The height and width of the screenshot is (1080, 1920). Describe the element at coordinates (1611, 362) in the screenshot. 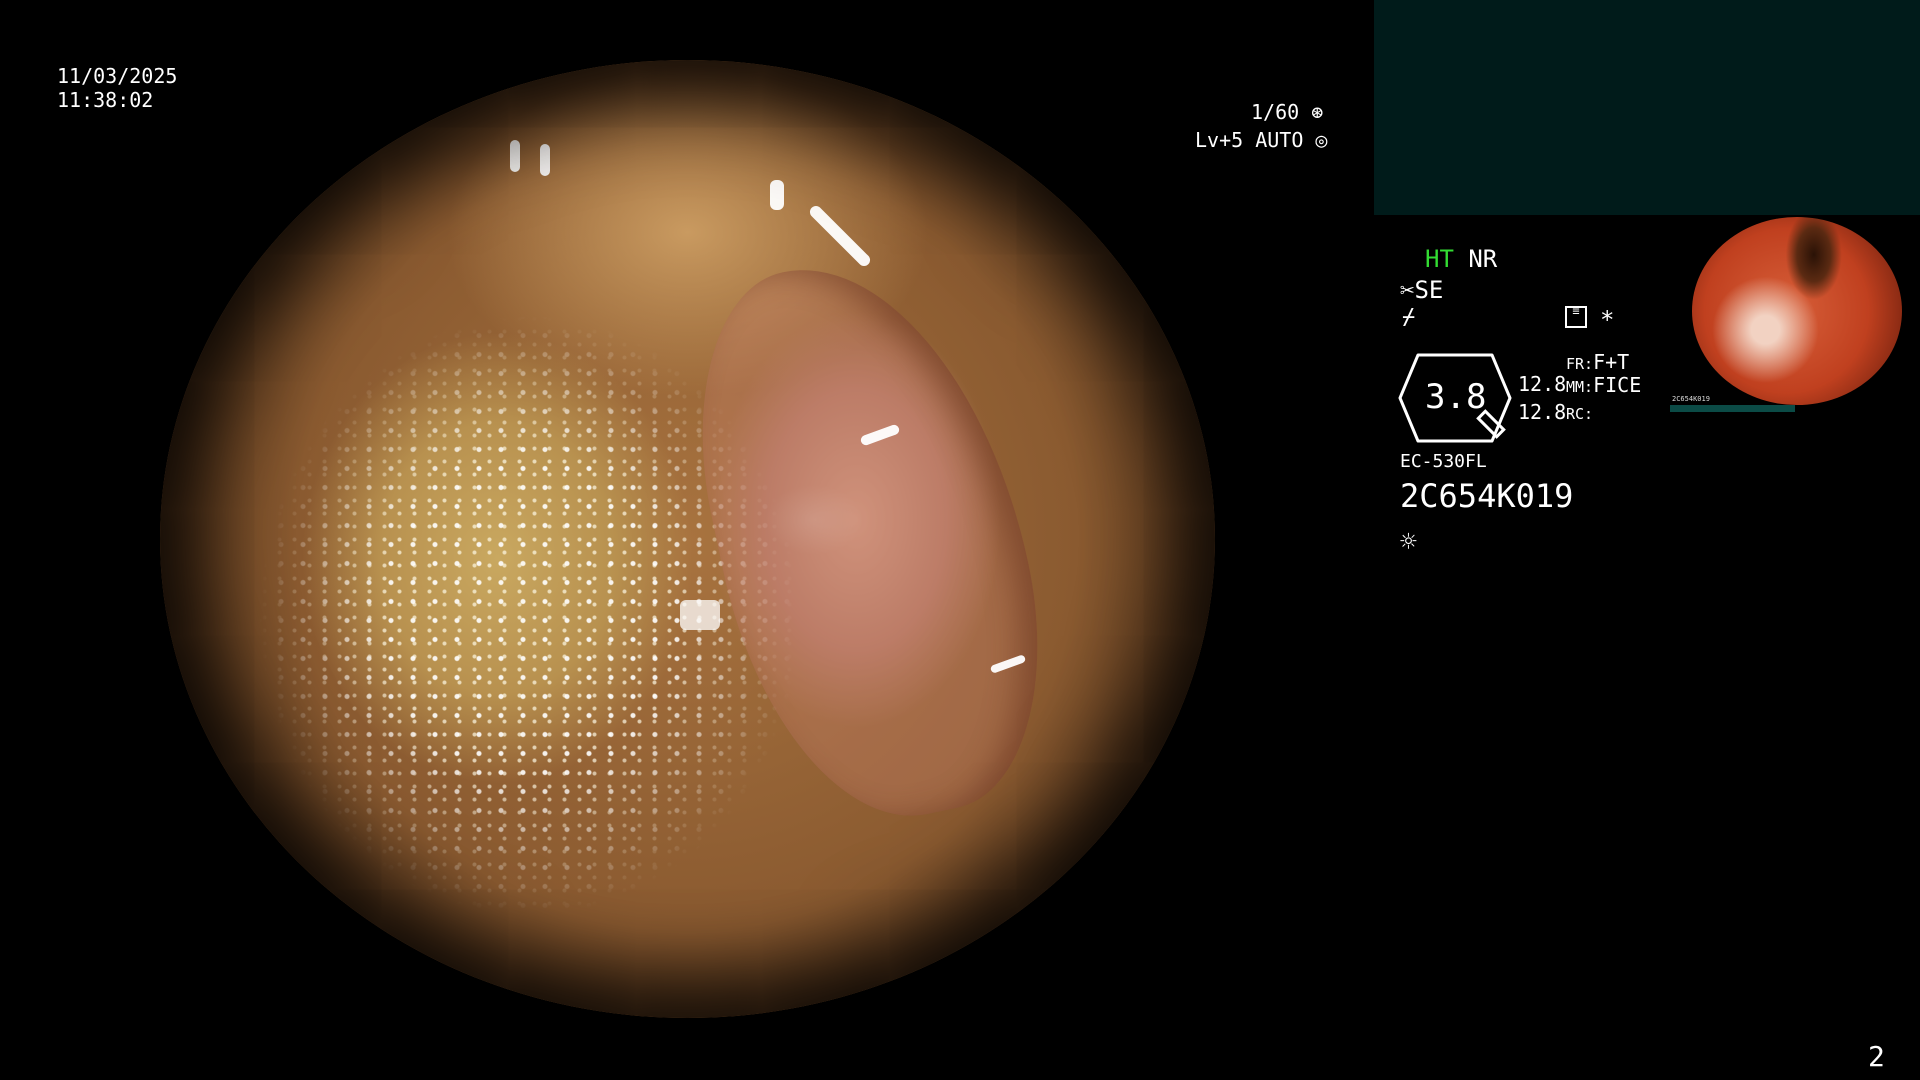

I see `fr-value: F+T` at that location.